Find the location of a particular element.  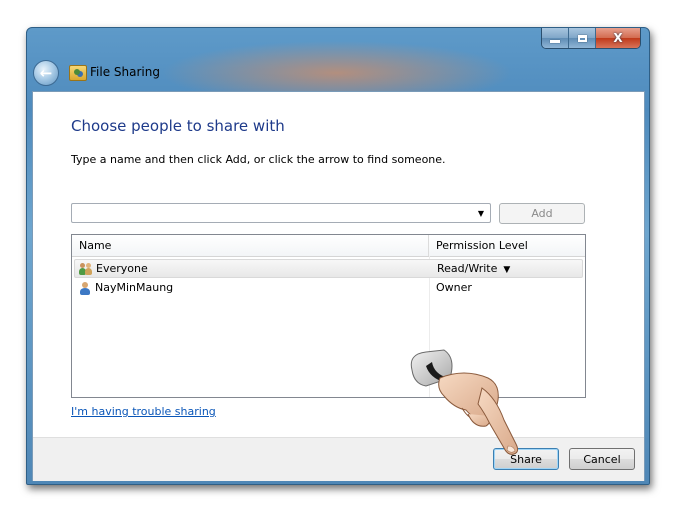

trouble-sharing-link: I'm having trouble sharing is located at coordinates (143, 411).